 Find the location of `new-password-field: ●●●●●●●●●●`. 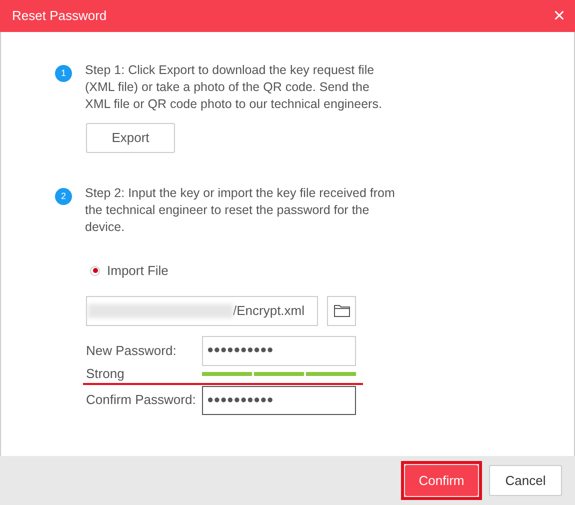

new-password-field: ●●●●●●●●●● is located at coordinates (279, 351).